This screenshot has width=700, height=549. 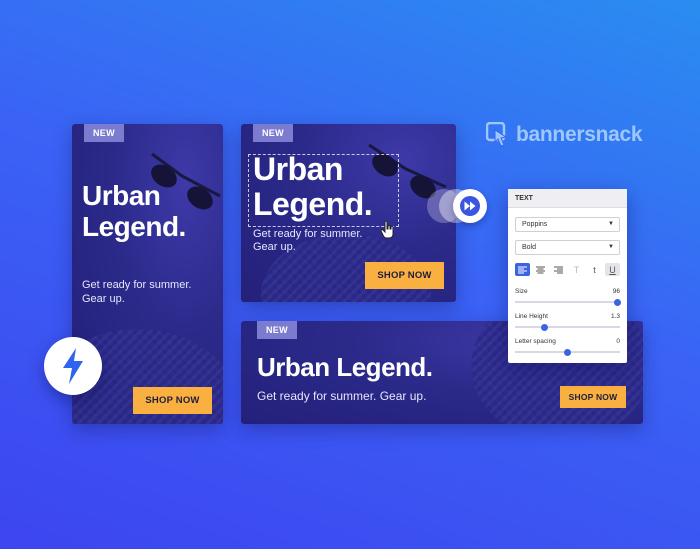 What do you see at coordinates (521, 291) in the screenshot?
I see `size-label: Size` at bounding box center [521, 291].